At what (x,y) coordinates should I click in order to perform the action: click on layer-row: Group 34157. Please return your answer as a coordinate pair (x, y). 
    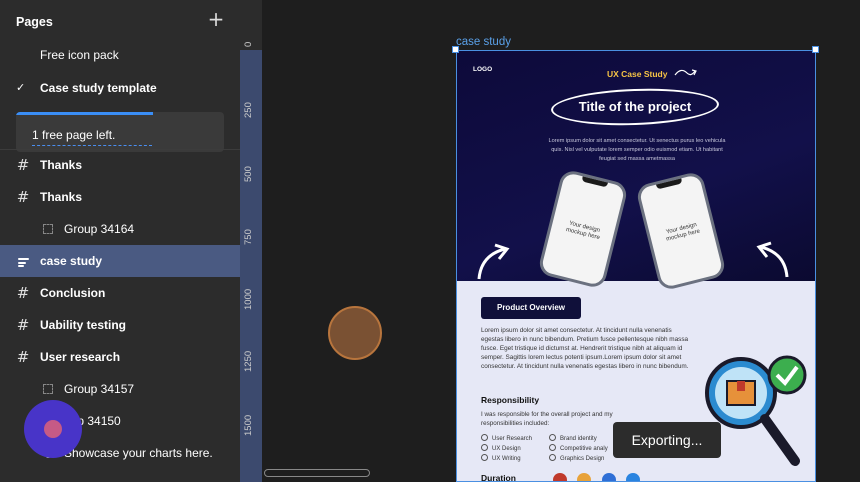
    Looking at the image, I should click on (120, 389).